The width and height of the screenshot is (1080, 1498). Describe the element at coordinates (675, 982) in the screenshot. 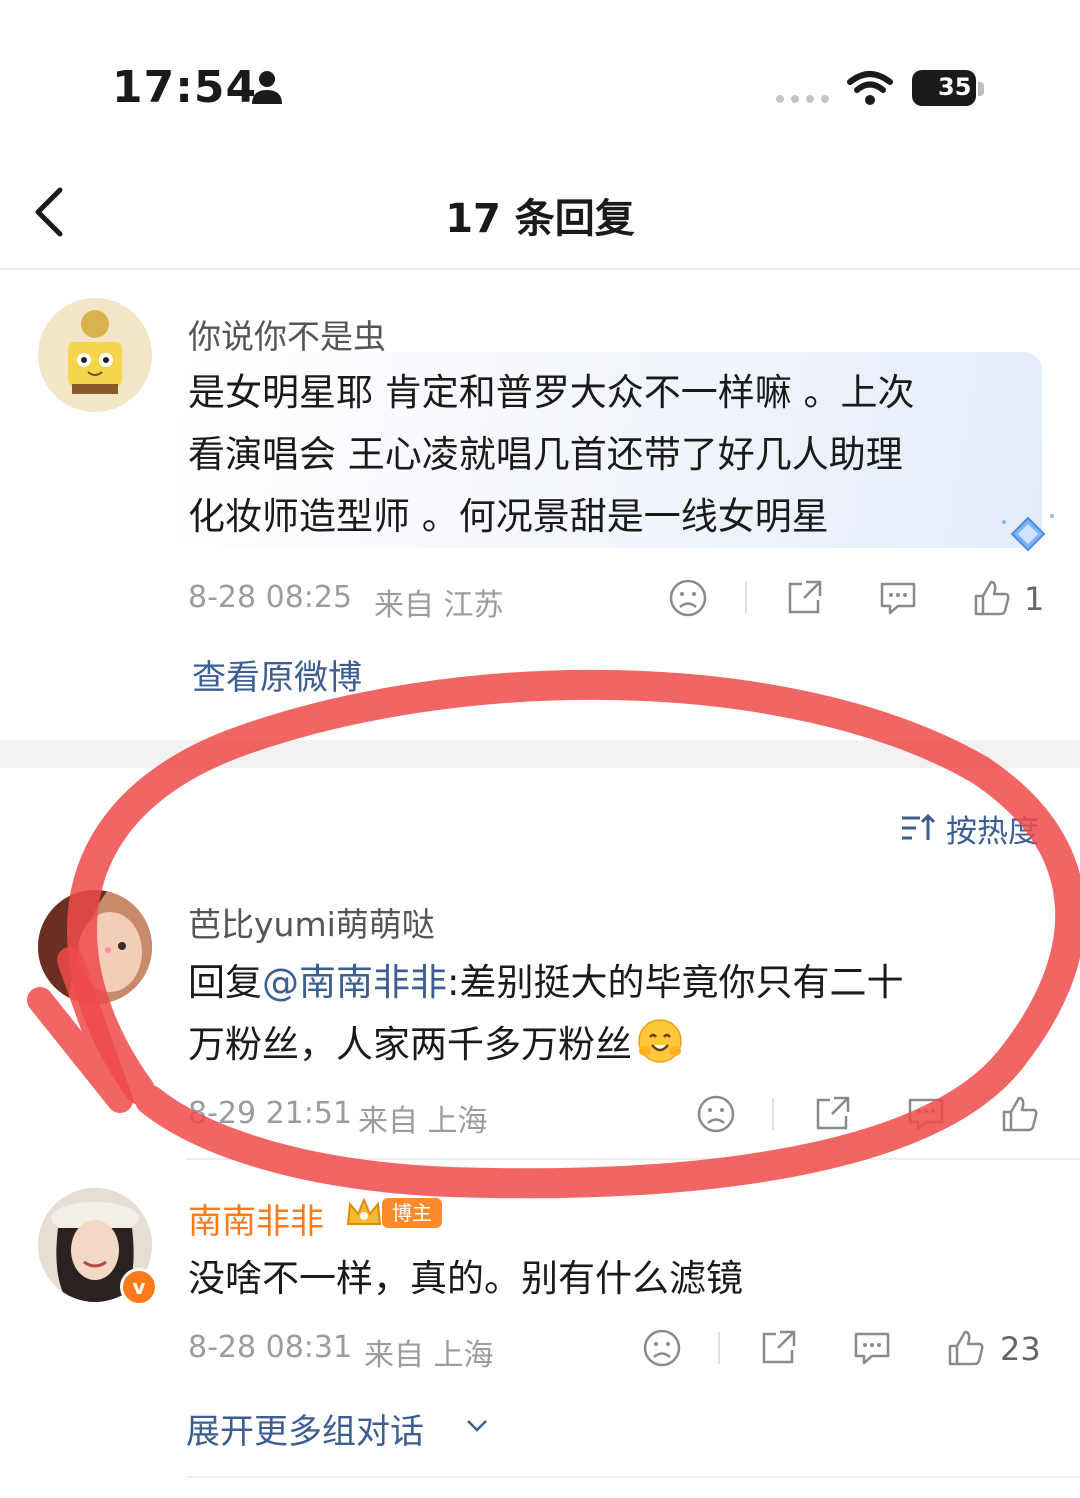

I see `reply-text: :差别挺大的毕竟你只有二十` at that location.